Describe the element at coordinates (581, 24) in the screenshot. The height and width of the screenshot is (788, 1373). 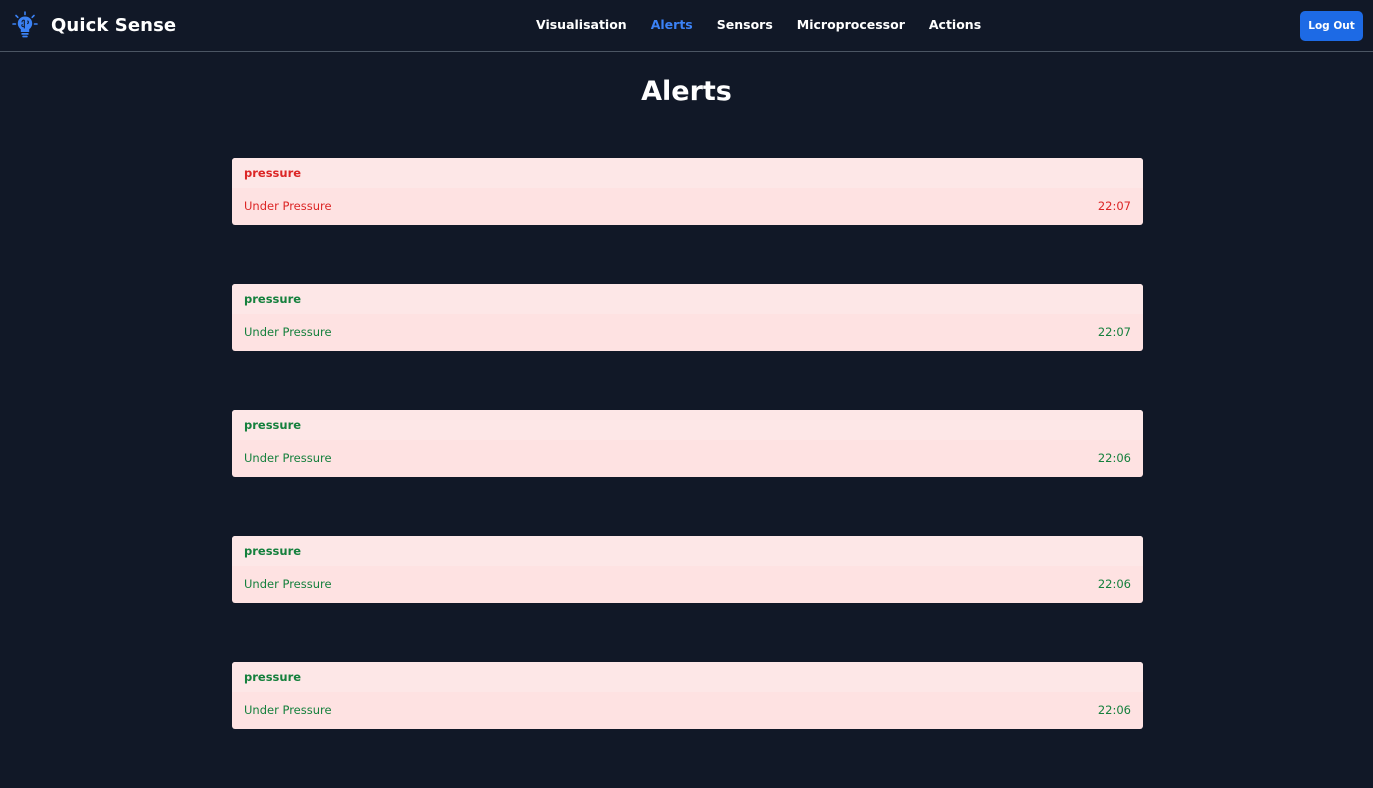
I see `nav-visualisation: Visualisation` at that location.